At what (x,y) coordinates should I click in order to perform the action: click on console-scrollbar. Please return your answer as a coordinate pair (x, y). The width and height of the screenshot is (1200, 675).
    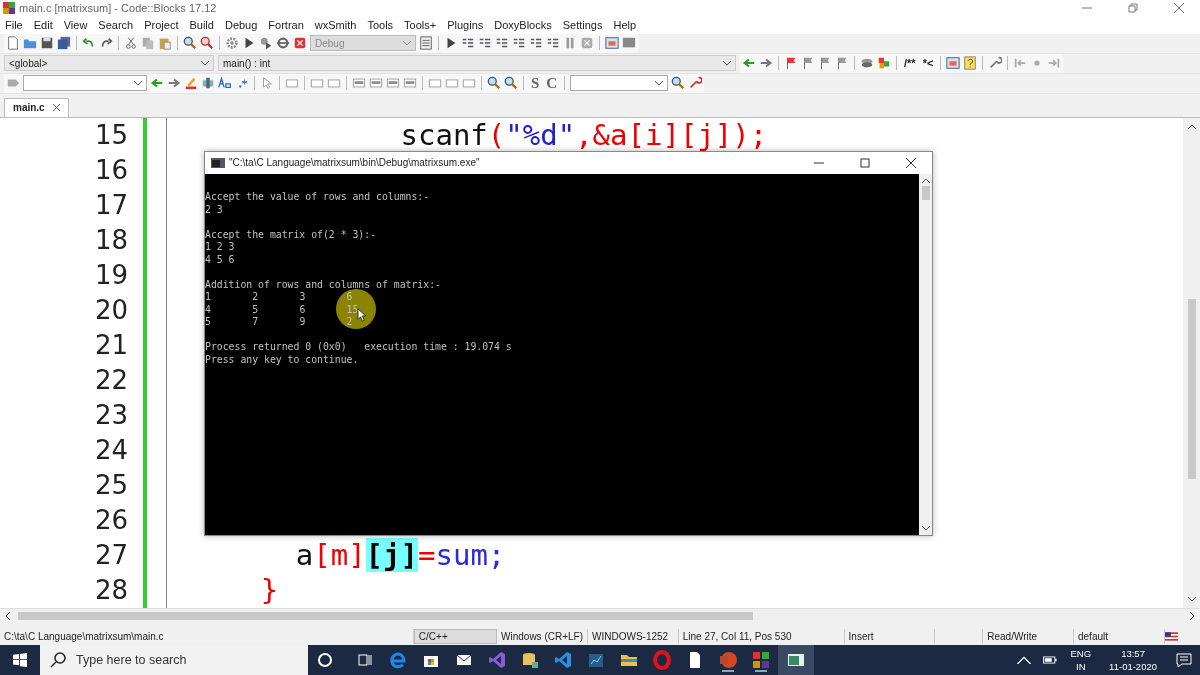
    Looking at the image, I should click on (925, 354).